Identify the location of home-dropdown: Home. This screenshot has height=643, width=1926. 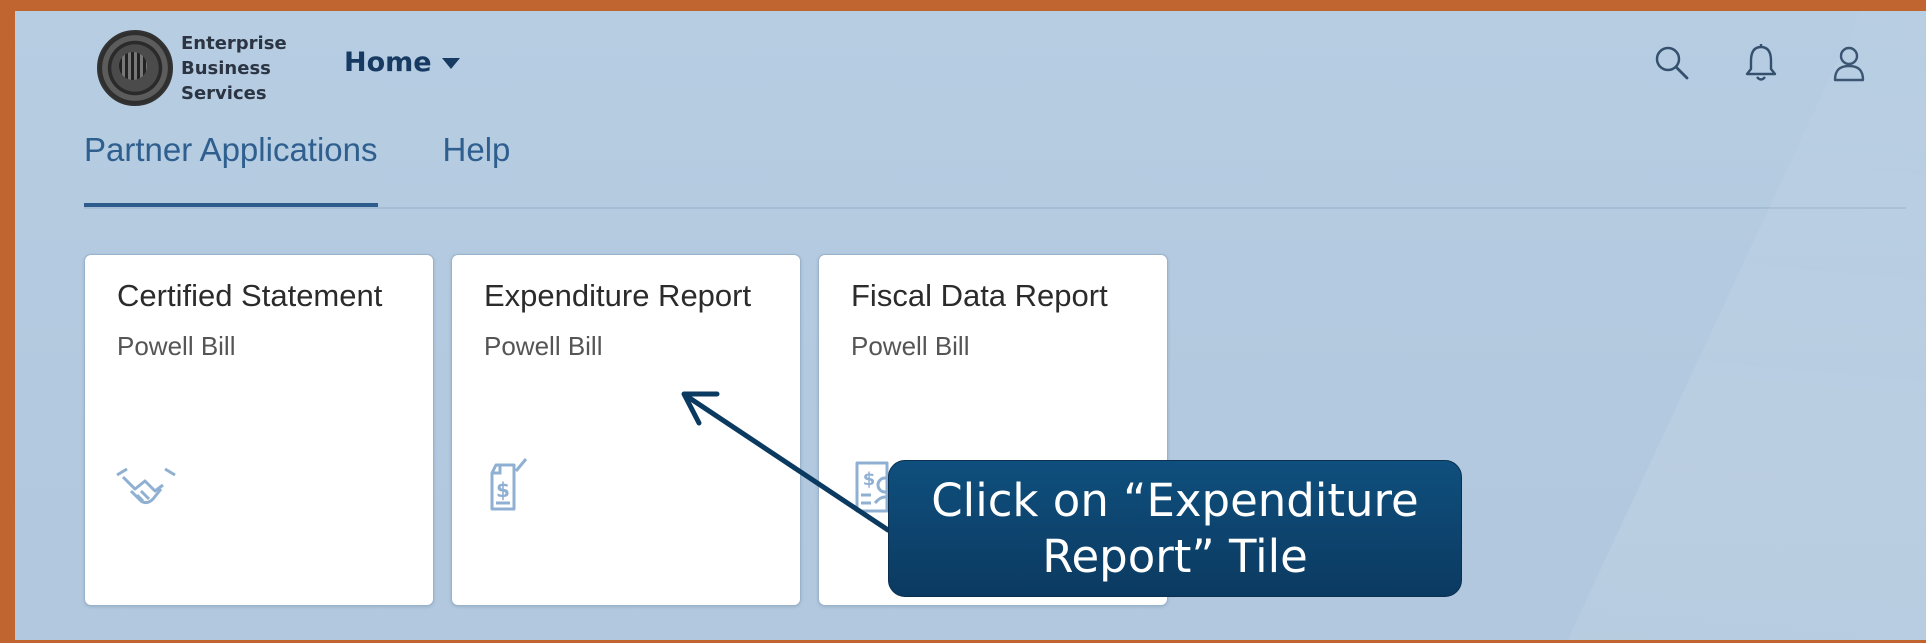
(402, 62).